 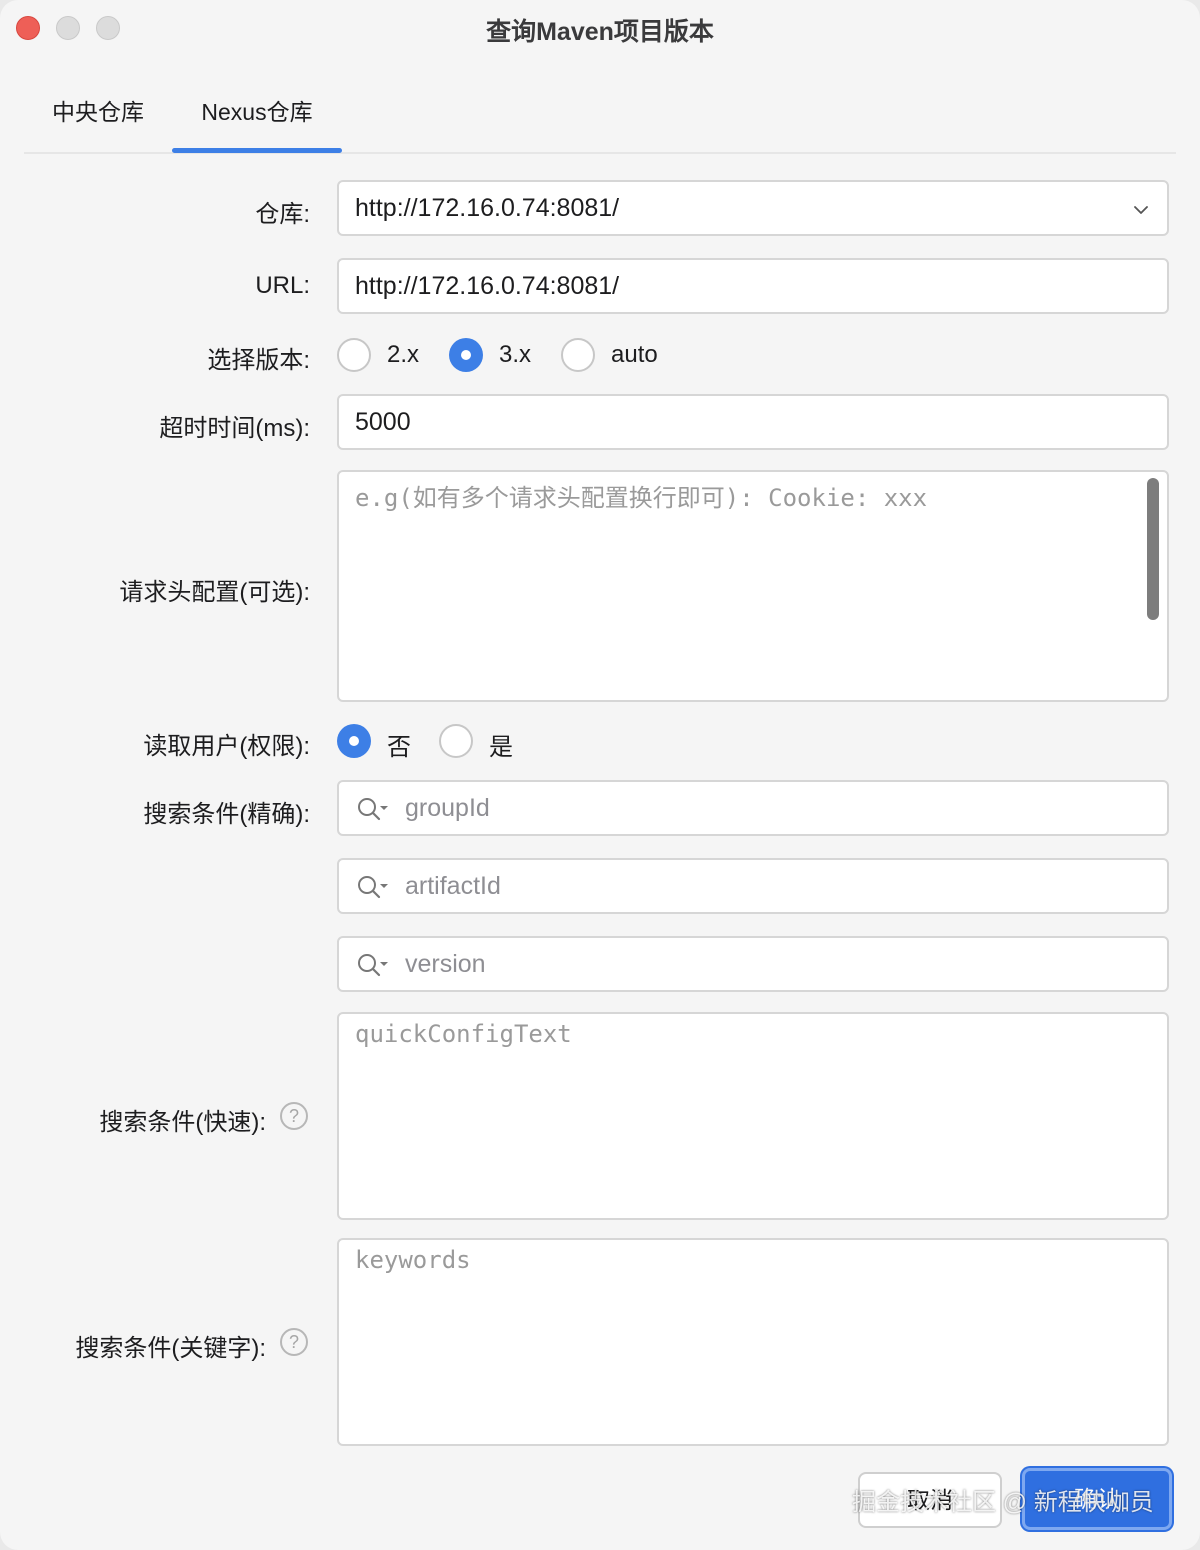 What do you see at coordinates (515, 354) in the screenshot?
I see `radio-version-3x-label: 3.x` at bounding box center [515, 354].